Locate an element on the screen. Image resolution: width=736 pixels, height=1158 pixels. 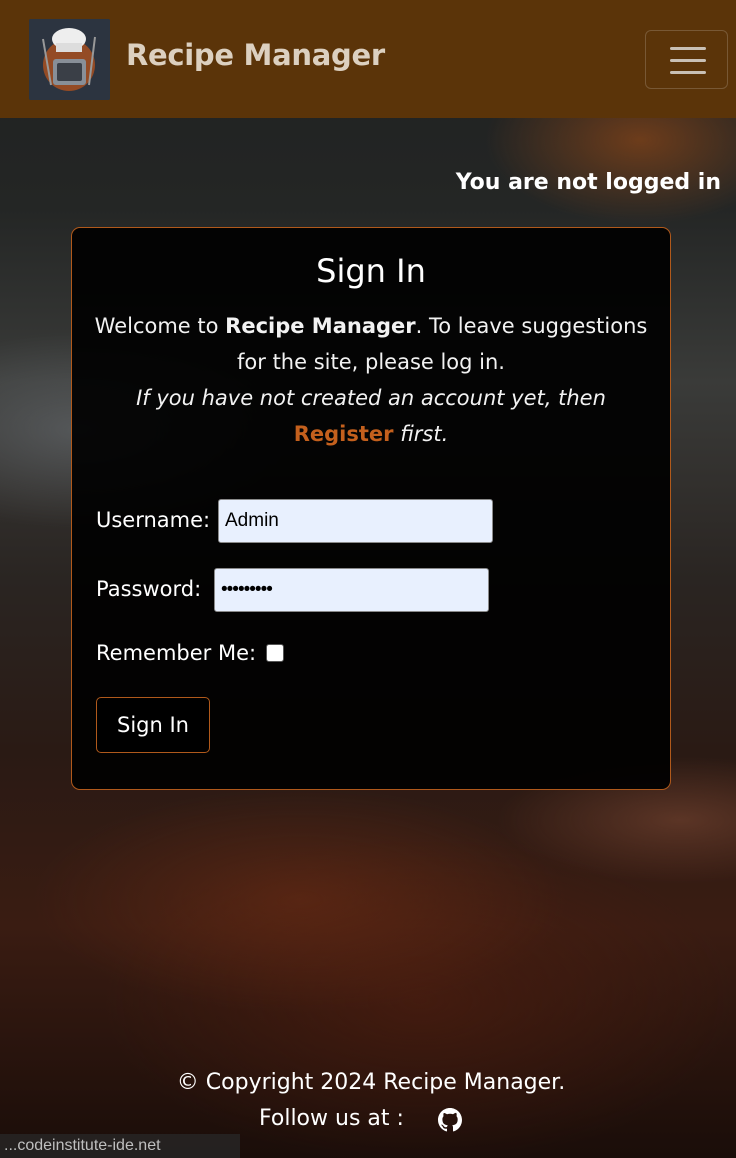
browser-status-bar: ...codeinstitute-ide.net is located at coordinates (120, 1146).